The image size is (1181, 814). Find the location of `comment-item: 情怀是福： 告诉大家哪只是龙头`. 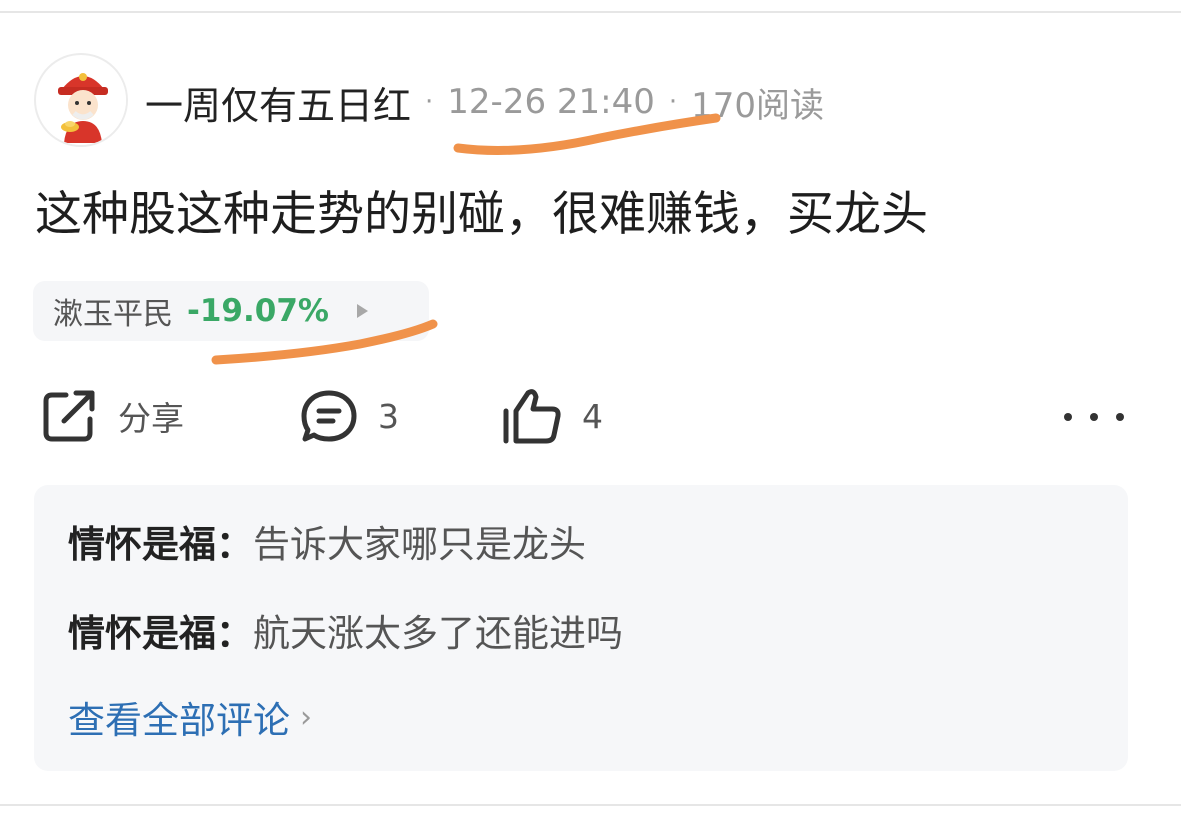

comment-item: 情怀是福： 告诉大家哪只是龙头 is located at coordinates (327, 541).